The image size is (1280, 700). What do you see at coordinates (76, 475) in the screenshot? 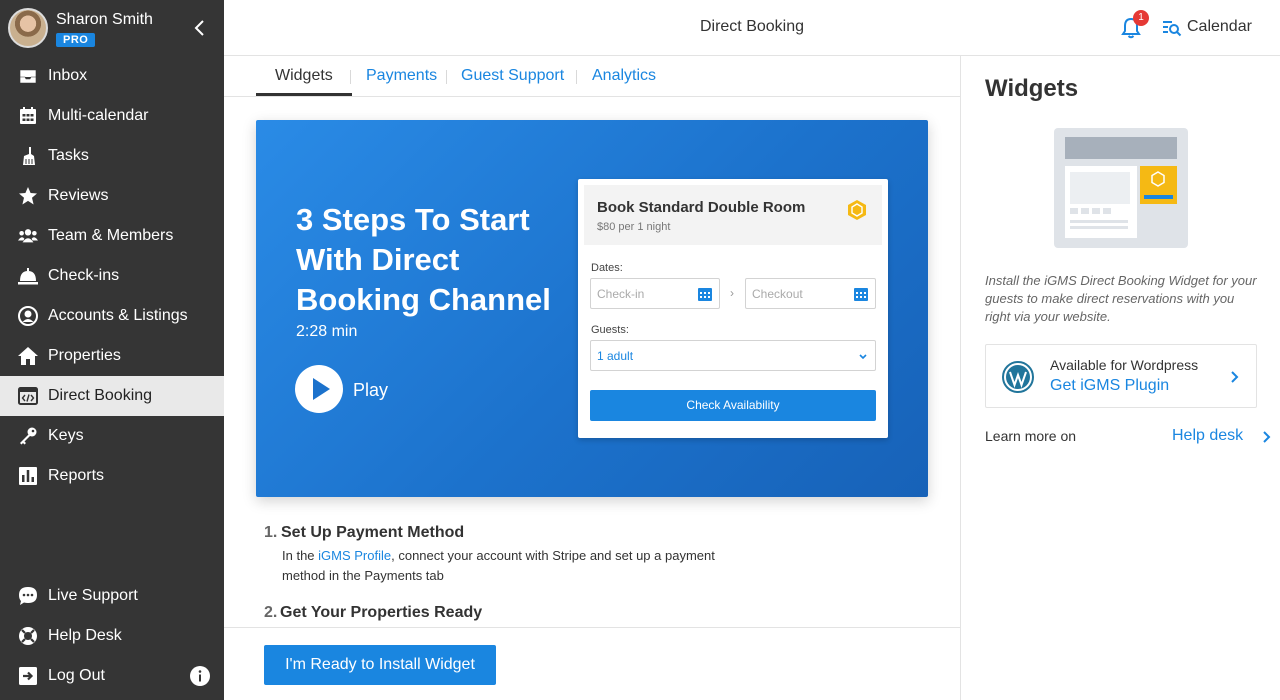
I see `sidebar-item-label: Reports` at bounding box center [76, 475].